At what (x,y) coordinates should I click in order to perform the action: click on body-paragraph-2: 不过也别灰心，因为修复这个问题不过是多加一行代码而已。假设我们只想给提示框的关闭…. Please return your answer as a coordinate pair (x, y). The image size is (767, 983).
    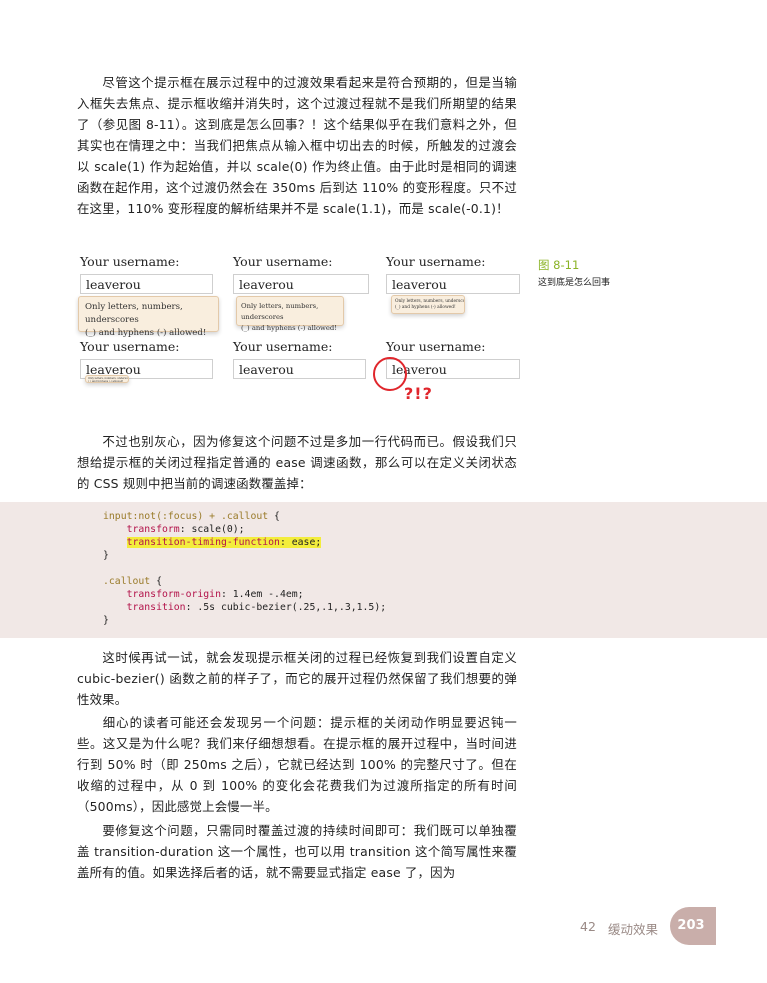
    Looking at the image, I should click on (297, 462).